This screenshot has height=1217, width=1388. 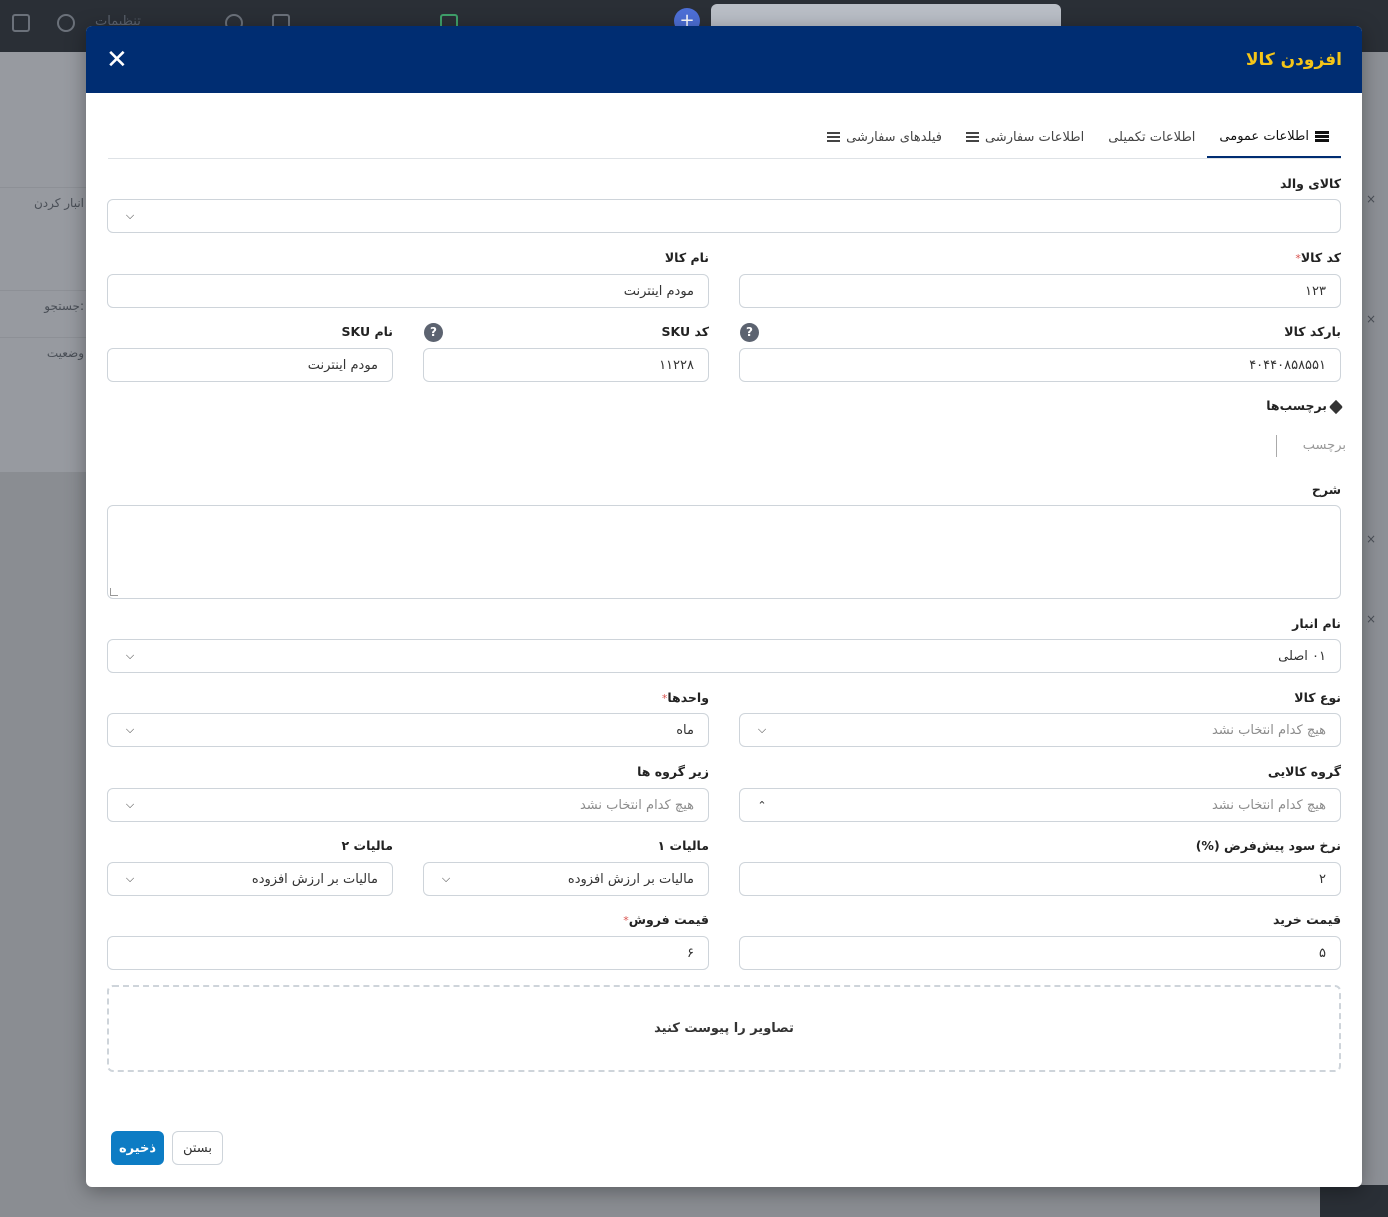 What do you see at coordinates (673, 771) in the screenshot?
I see `subgroups-label: زیر گروه ها` at bounding box center [673, 771].